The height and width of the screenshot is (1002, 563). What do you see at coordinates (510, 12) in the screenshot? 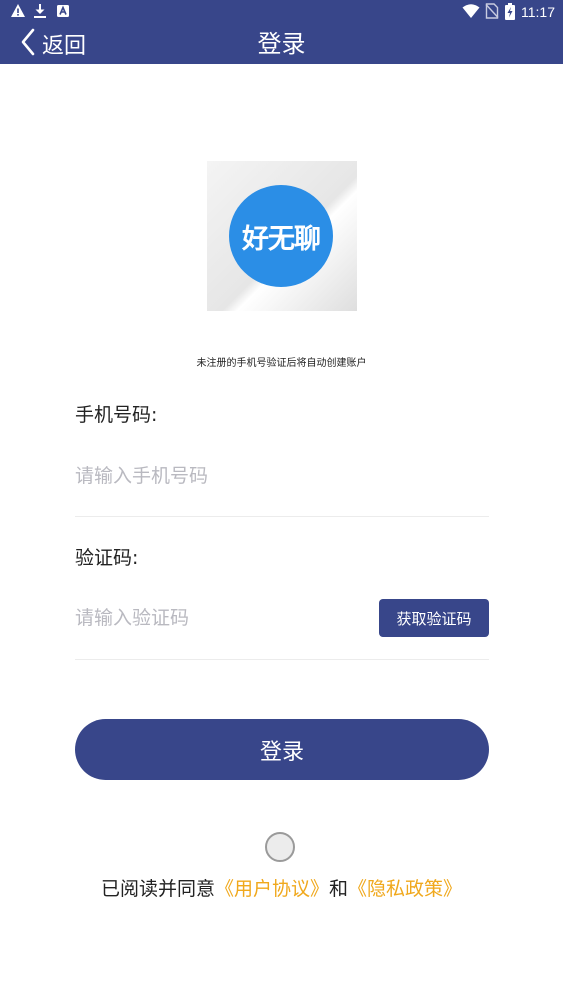
I see `battery-charging-icon` at bounding box center [510, 12].